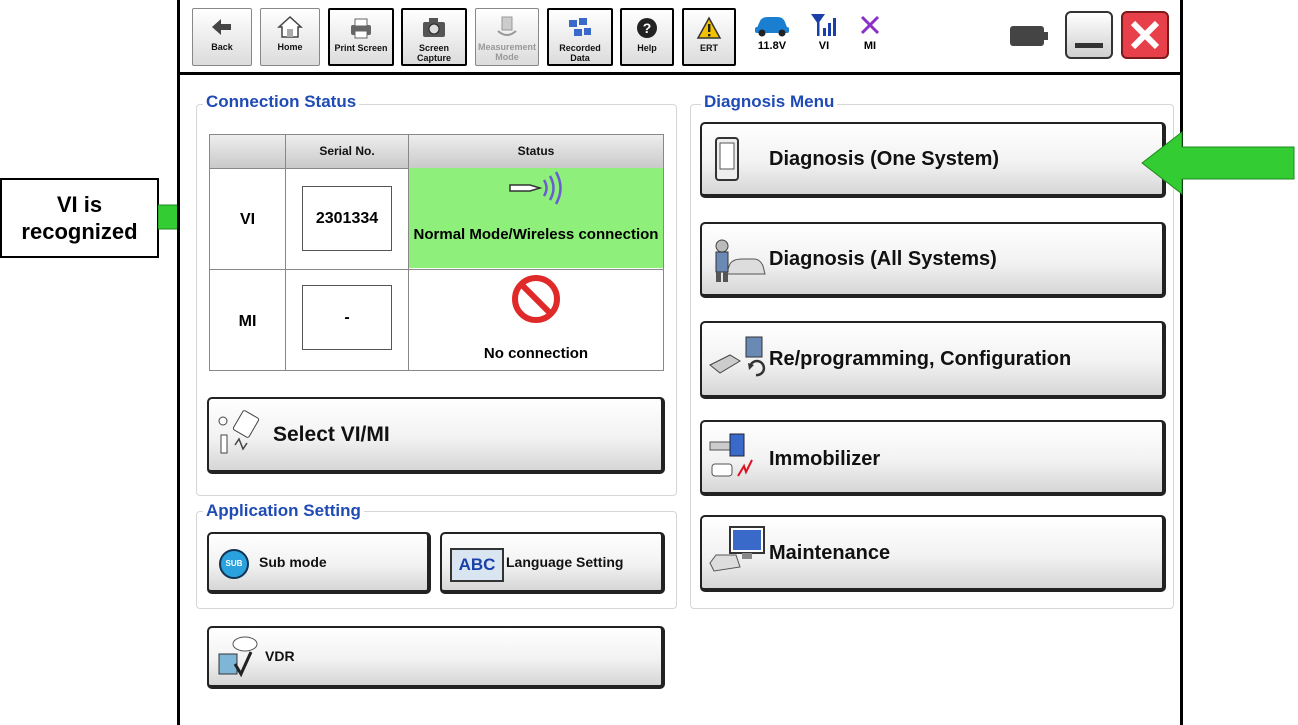 The height and width of the screenshot is (725, 1298). I want to click on vi-row-label: VI, so click(247, 219).